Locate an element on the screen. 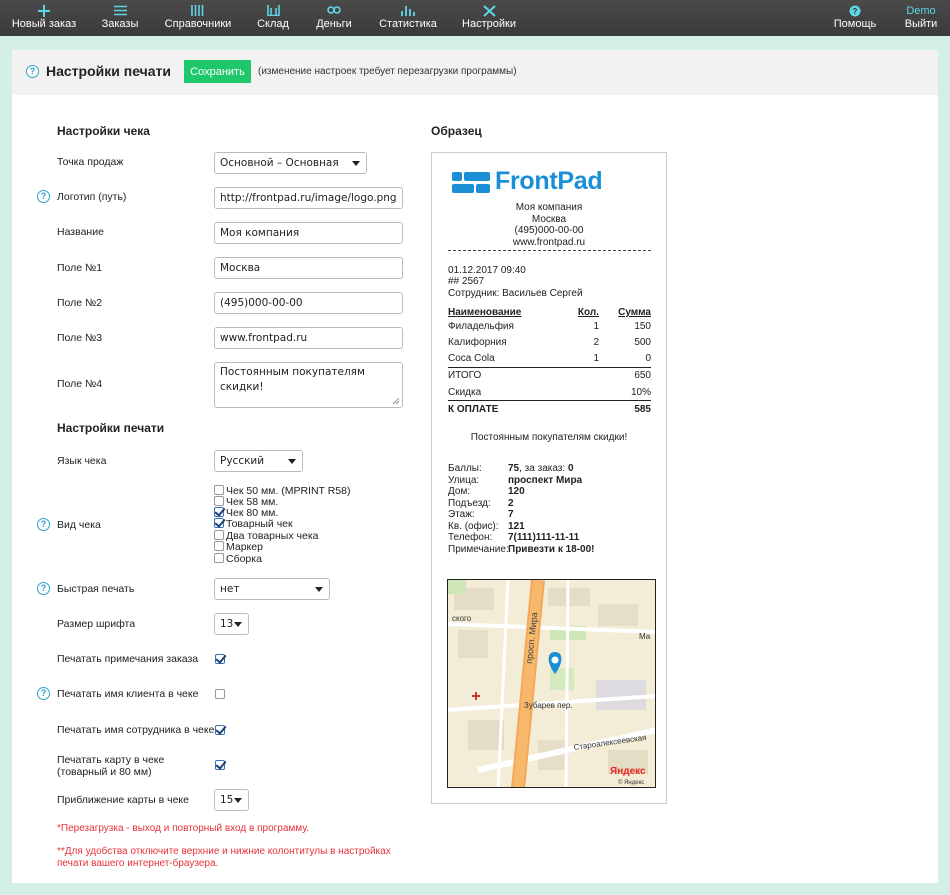 This screenshot has width=950, height=895. kv-value: 7 is located at coordinates (511, 514).